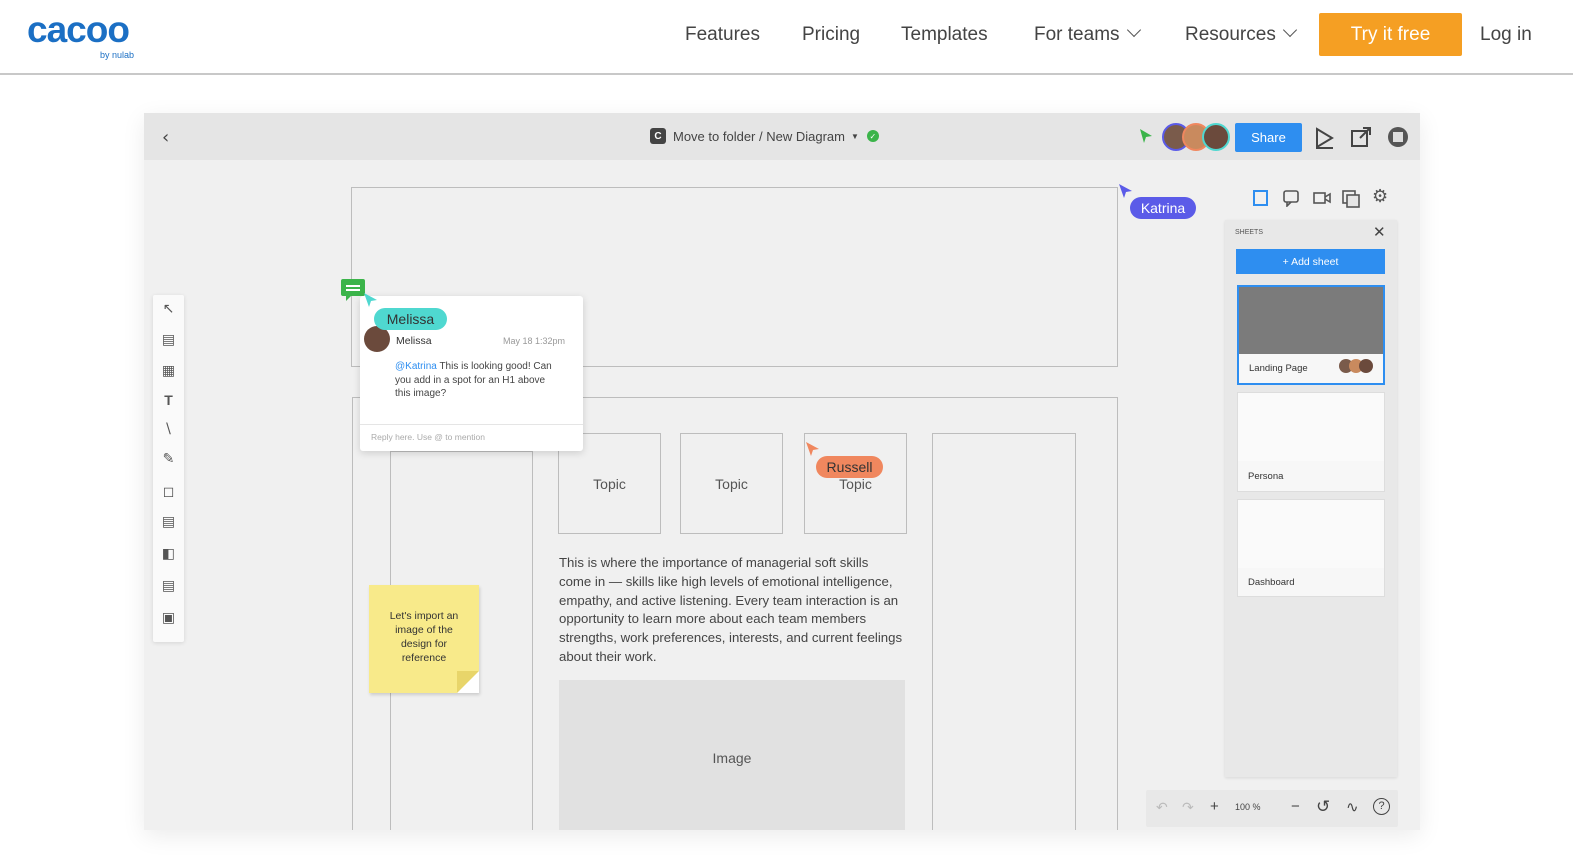 The width and height of the screenshot is (1573, 864). Describe the element at coordinates (1214, 806) in the screenshot. I see `zoom-in-icon: +` at that location.